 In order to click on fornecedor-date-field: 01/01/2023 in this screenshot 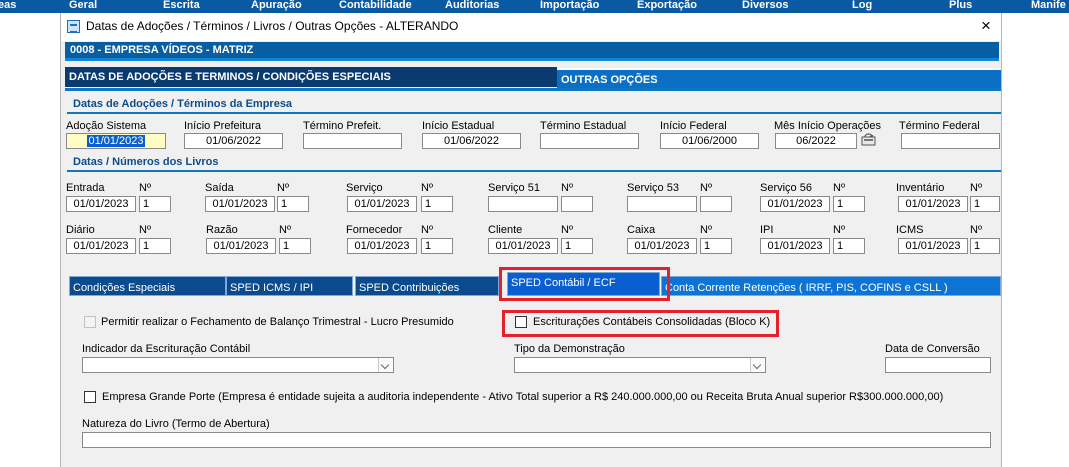, I will do `click(382, 246)`.